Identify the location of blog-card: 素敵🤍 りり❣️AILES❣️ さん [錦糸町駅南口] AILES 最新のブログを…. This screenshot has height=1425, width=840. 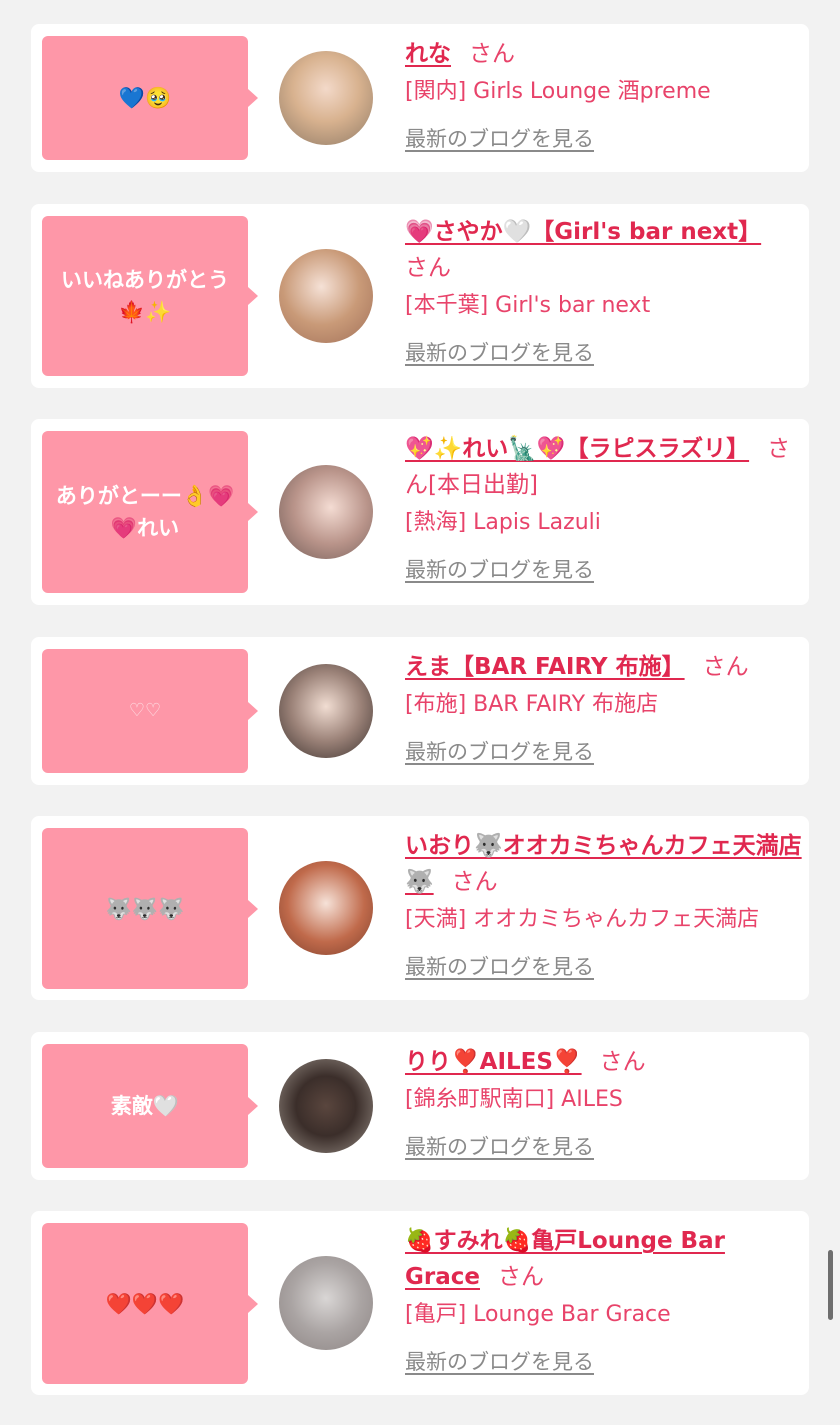
(420, 1106).